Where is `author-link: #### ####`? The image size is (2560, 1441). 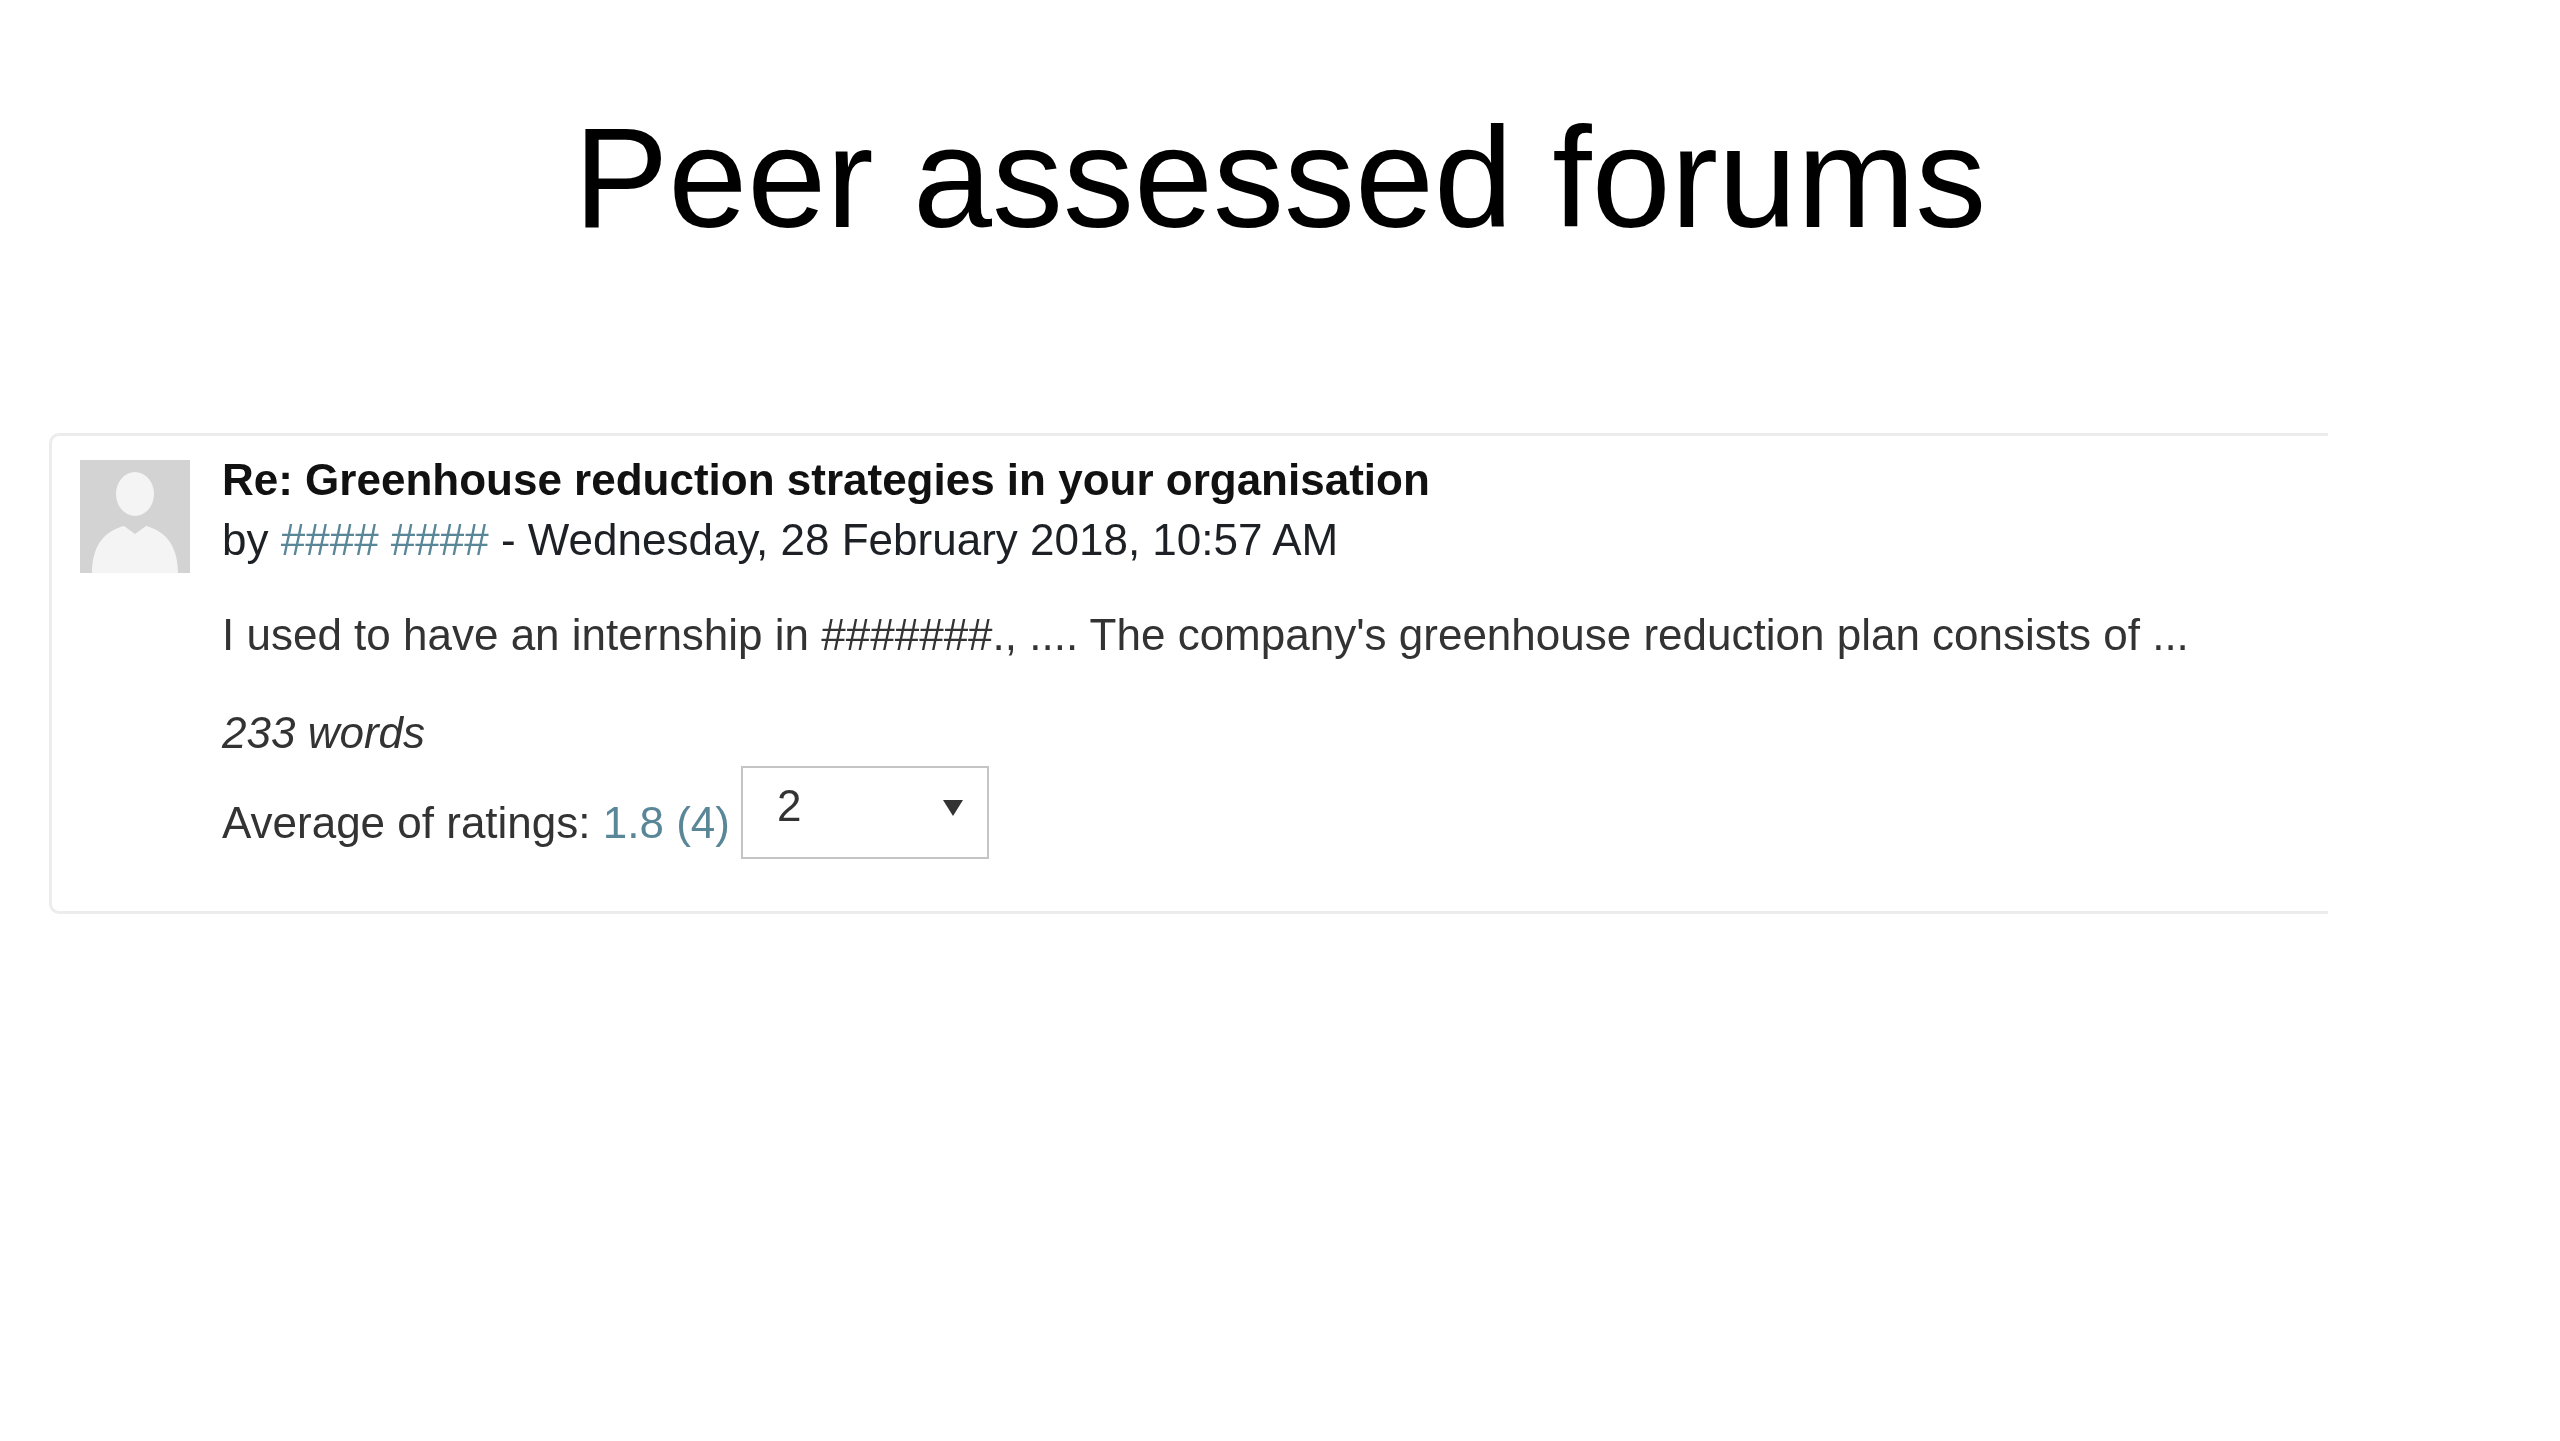 author-link: #### #### is located at coordinates (384, 539).